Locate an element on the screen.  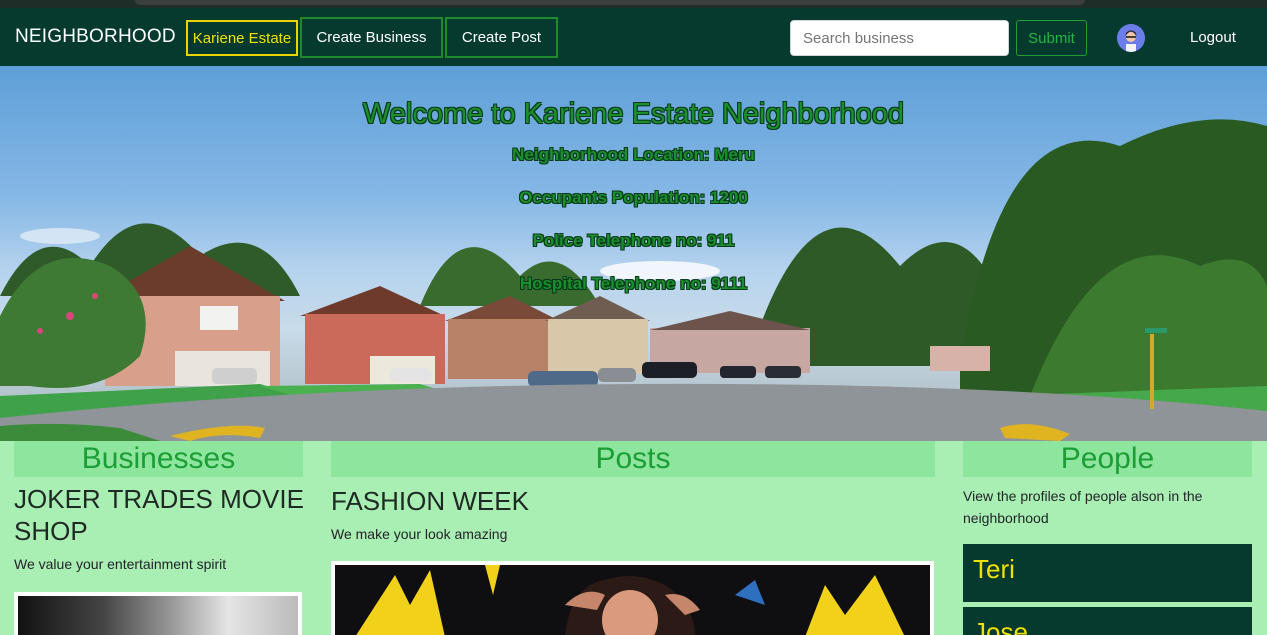
business-image is located at coordinates (158, 613).